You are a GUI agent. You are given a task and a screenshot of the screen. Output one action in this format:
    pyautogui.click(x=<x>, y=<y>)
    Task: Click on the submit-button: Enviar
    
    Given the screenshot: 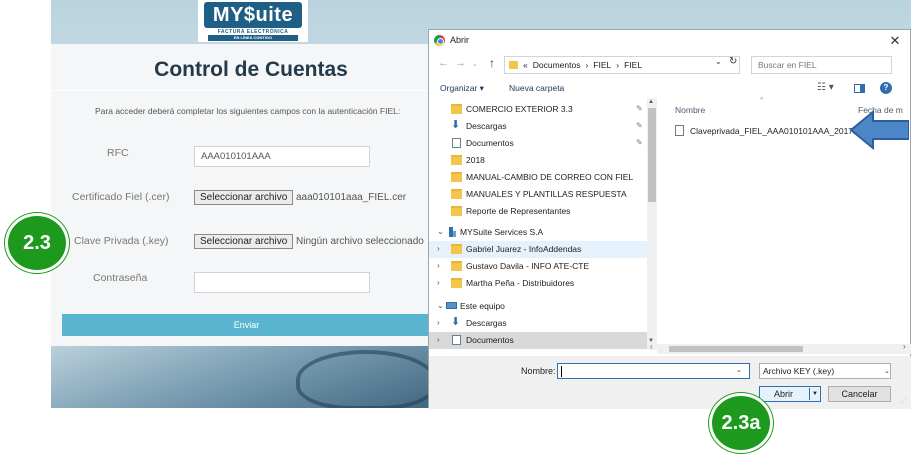 What is the action you would take?
    pyautogui.click(x=246, y=325)
    